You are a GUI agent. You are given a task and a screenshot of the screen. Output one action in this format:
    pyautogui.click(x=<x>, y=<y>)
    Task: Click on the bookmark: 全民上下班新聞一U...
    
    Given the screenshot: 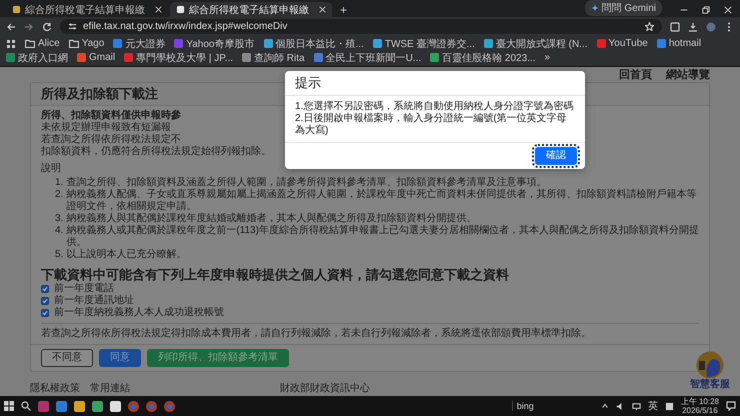 What is the action you would take?
    pyautogui.click(x=368, y=57)
    